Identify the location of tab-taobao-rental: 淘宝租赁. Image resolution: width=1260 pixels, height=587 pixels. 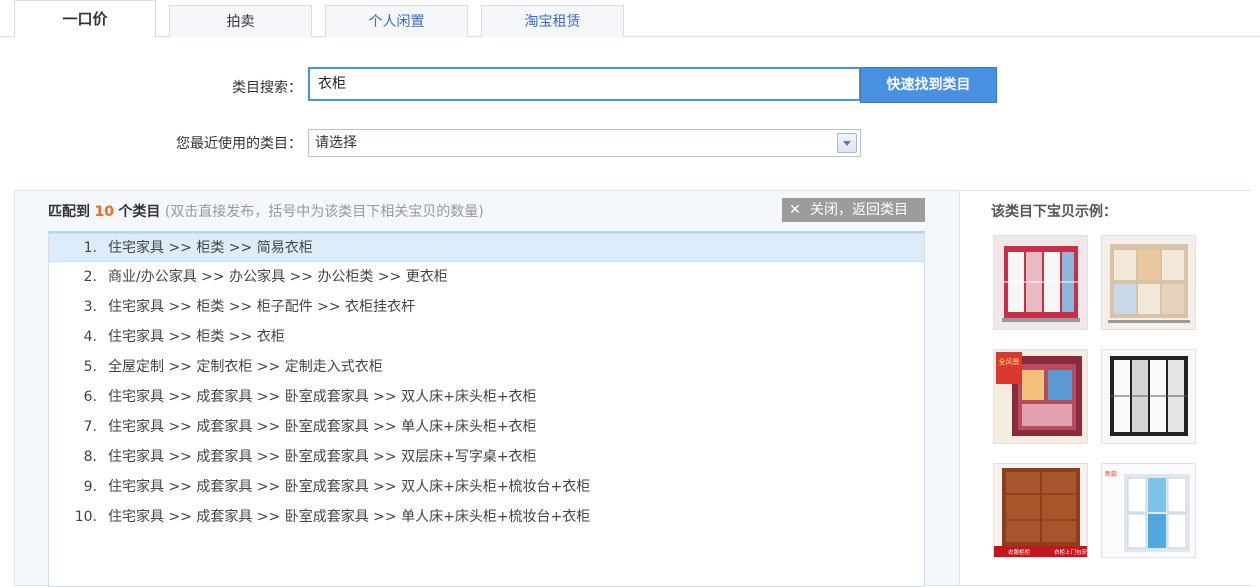
(552, 21).